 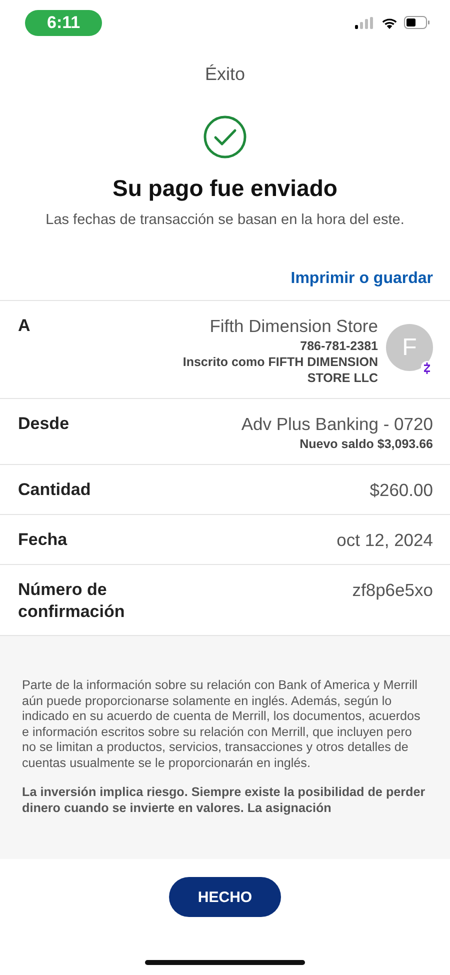 What do you see at coordinates (280, 370) in the screenshot?
I see `detail-subtext: Inscrito como FIFTH DIMENSION STORE LLC` at bounding box center [280, 370].